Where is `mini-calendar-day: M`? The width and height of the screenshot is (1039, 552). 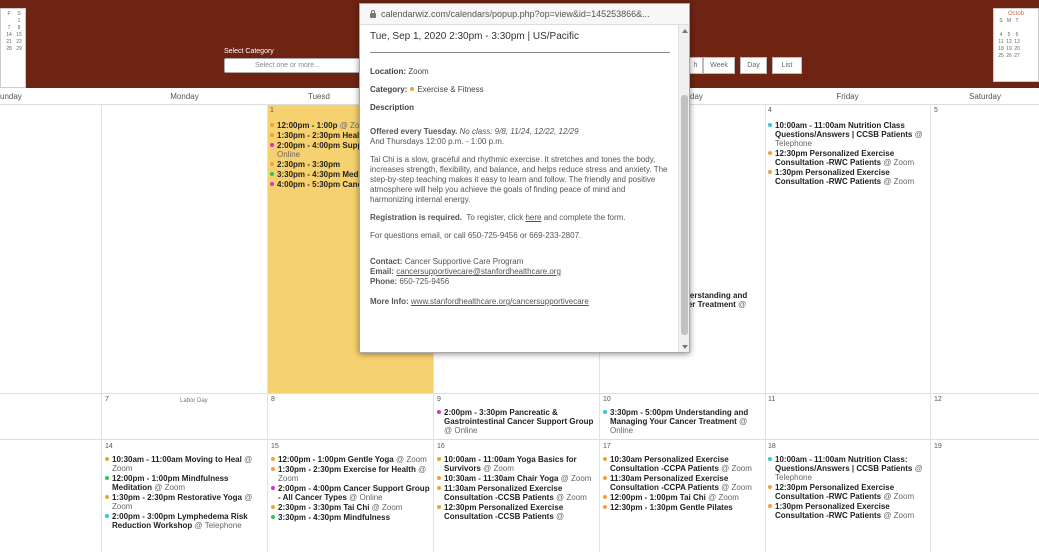 mini-calendar-day: M is located at coordinates (1009, 21).